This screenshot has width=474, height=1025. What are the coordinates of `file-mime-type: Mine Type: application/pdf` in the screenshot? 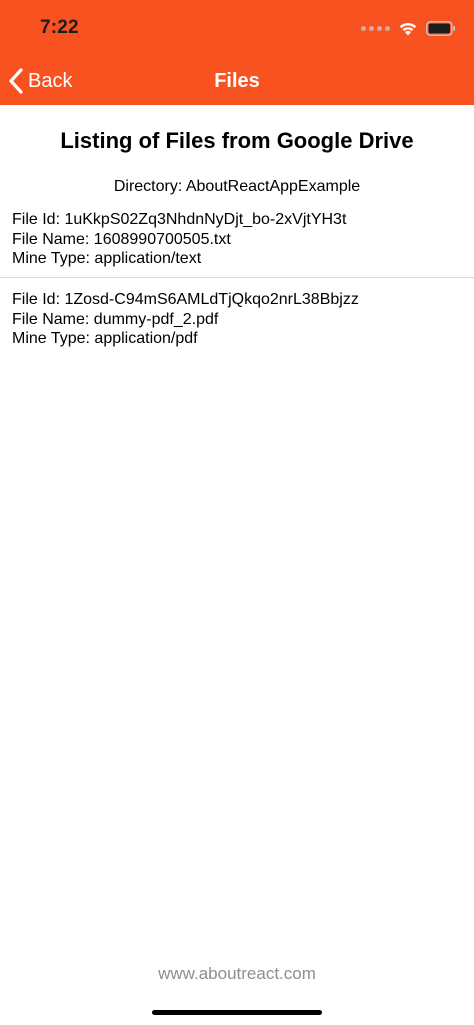 It's located at (105, 338).